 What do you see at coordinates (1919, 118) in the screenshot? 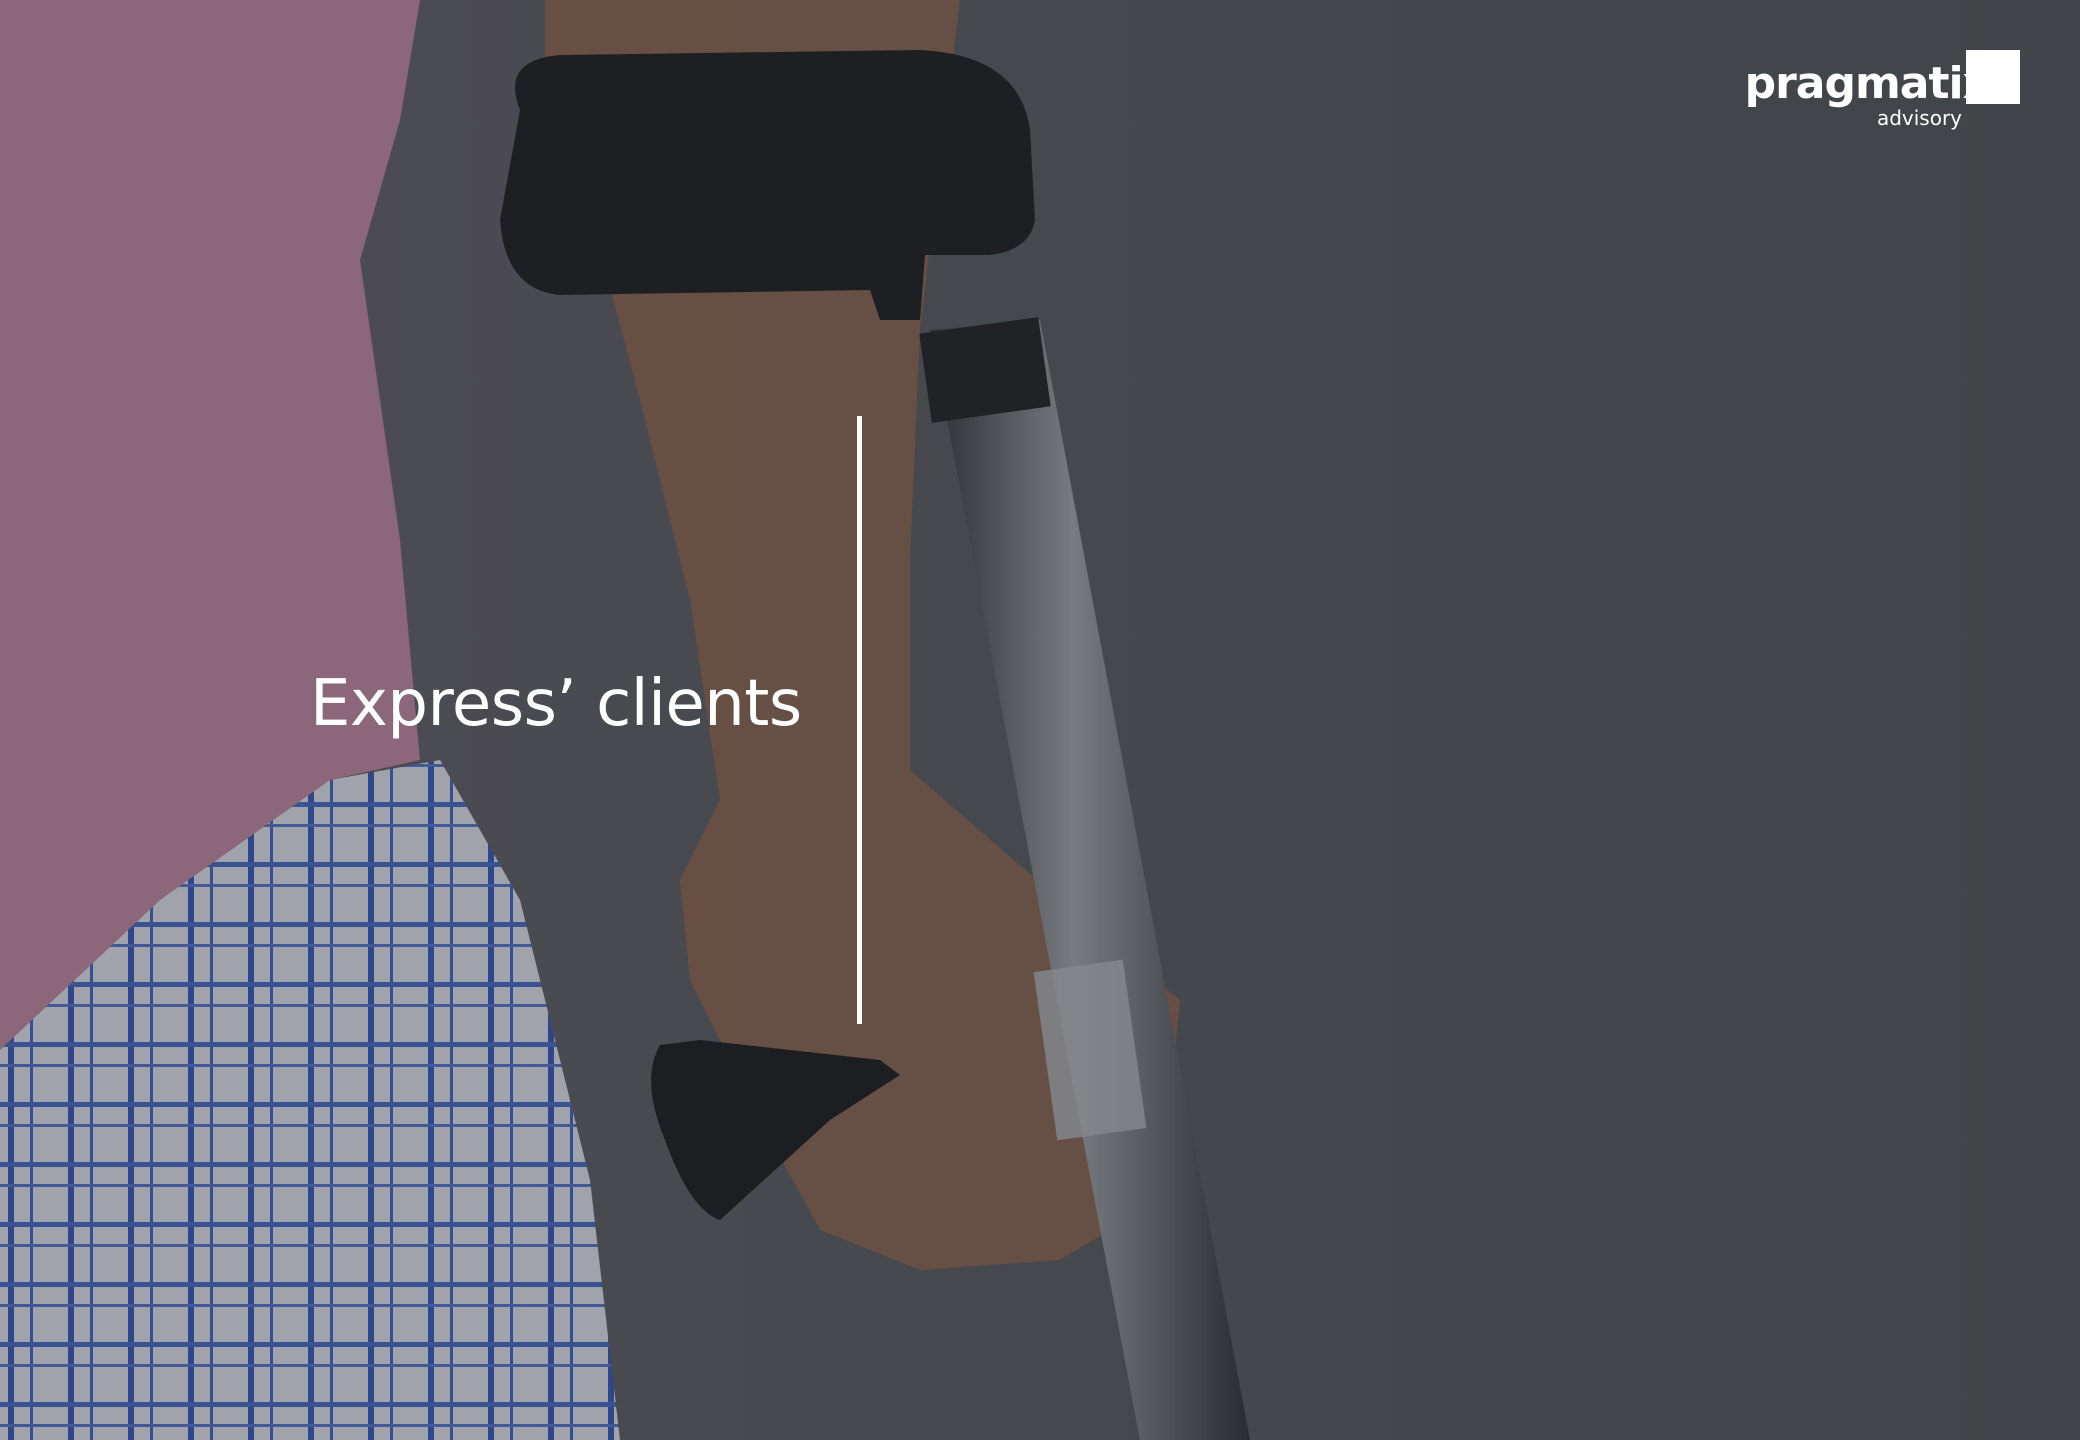
I see `logo-subtitle: advisory` at bounding box center [1919, 118].